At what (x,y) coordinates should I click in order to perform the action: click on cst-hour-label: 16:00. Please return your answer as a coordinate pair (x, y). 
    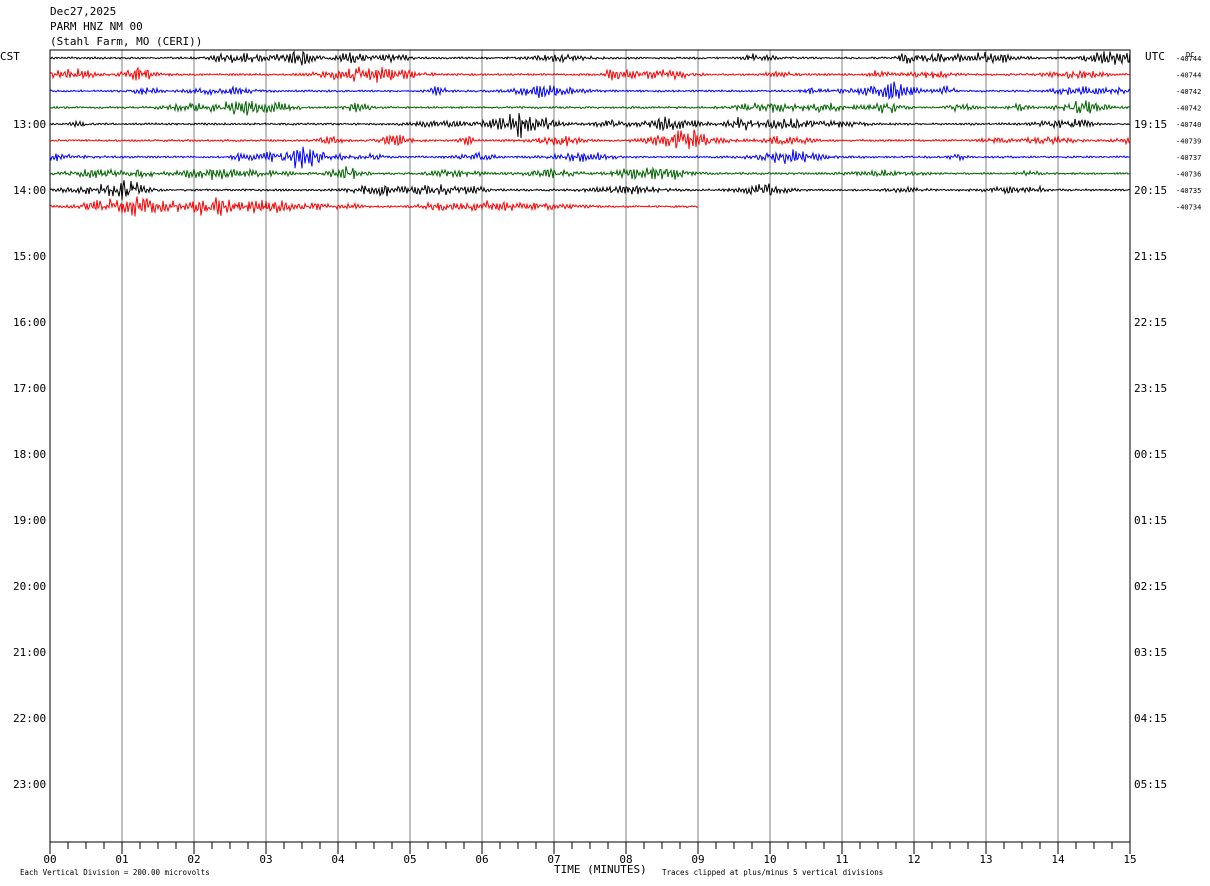
    Looking at the image, I should click on (29, 322).